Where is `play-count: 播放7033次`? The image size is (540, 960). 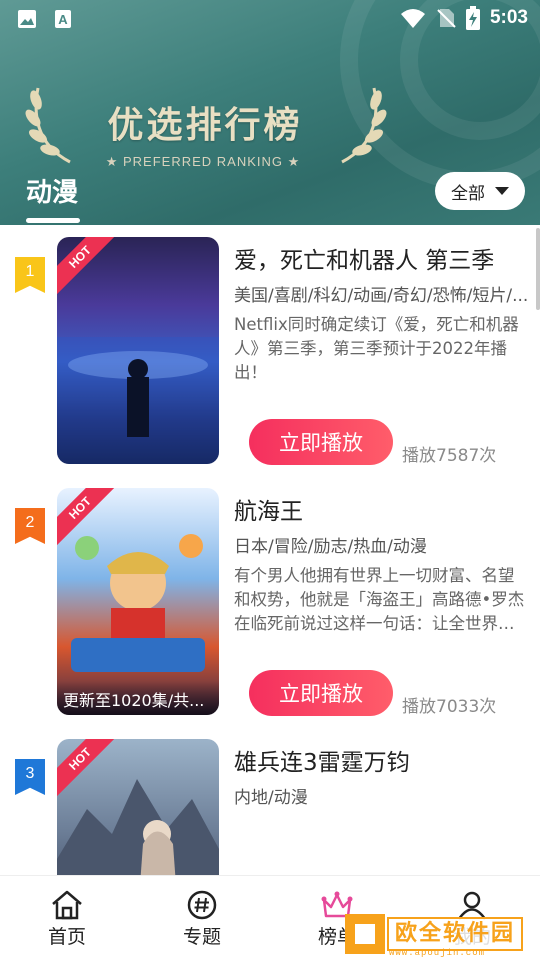
play-count: 播放7033次 is located at coordinates (449, 707).